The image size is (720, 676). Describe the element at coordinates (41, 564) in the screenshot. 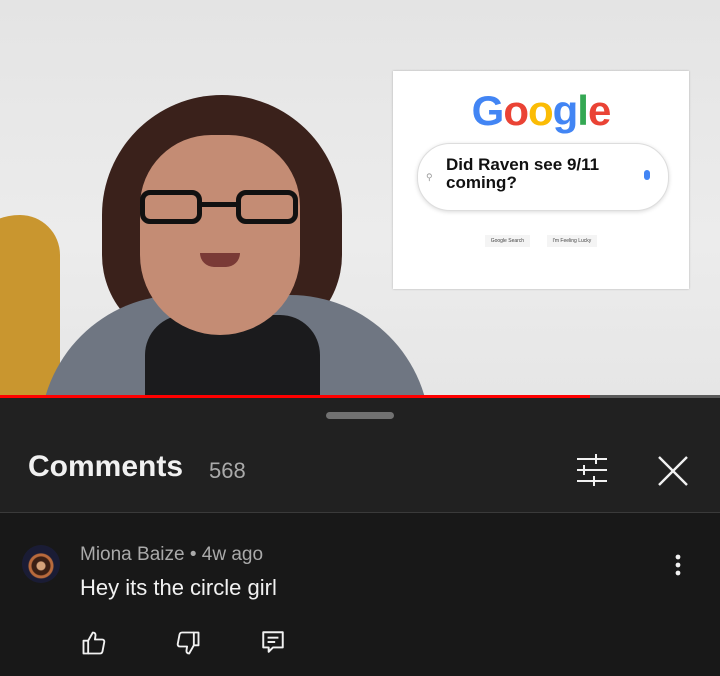

I see `avatar` at that location.